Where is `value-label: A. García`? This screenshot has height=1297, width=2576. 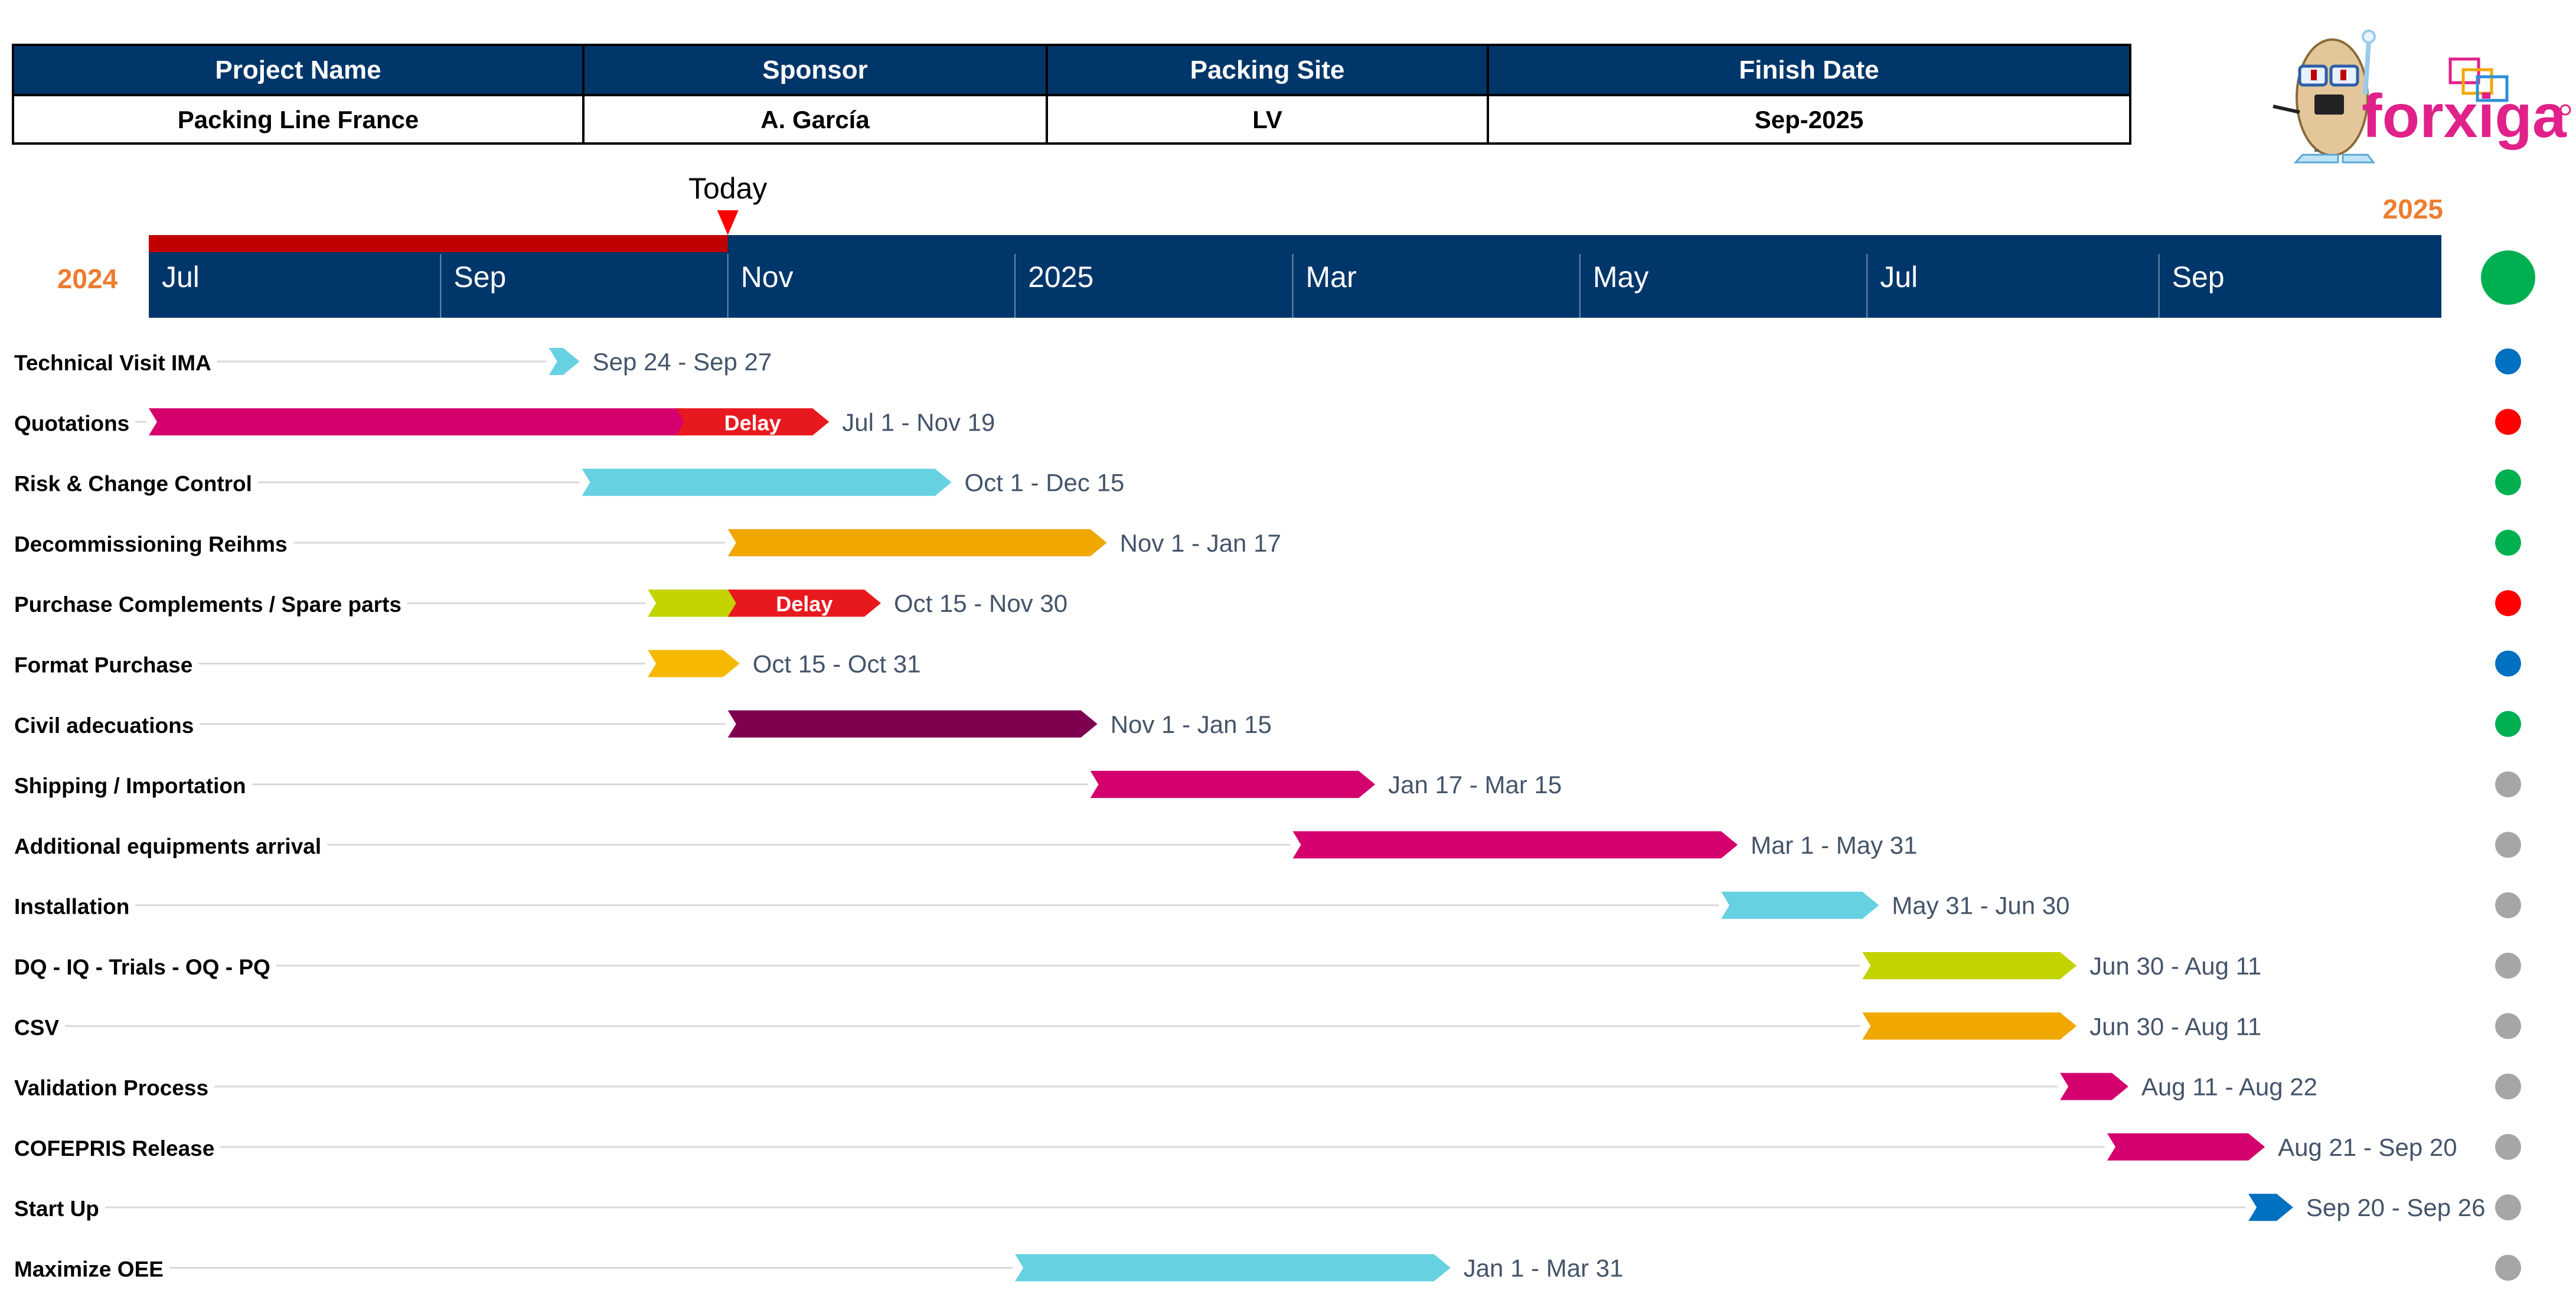
value-label: A. García is located at coordinates (815, 119).